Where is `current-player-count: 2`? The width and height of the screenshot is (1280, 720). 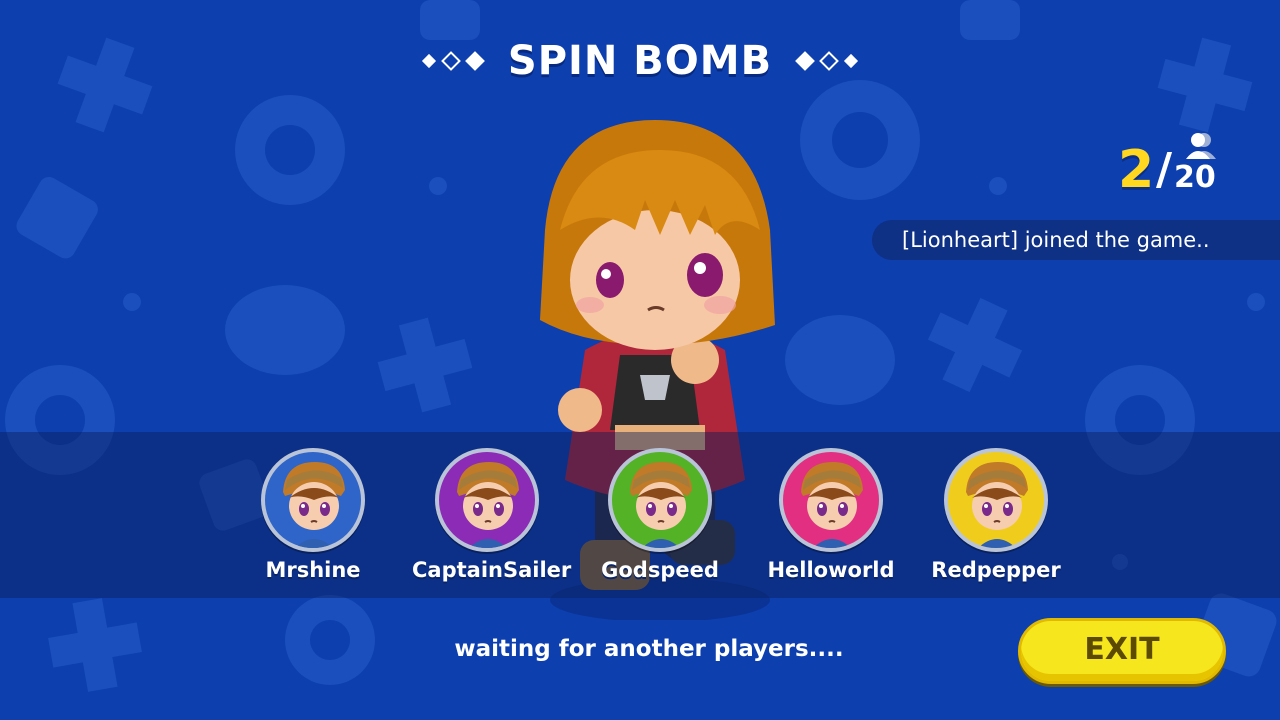 current-player-count: 2 is located at coordinates (1136, 170).